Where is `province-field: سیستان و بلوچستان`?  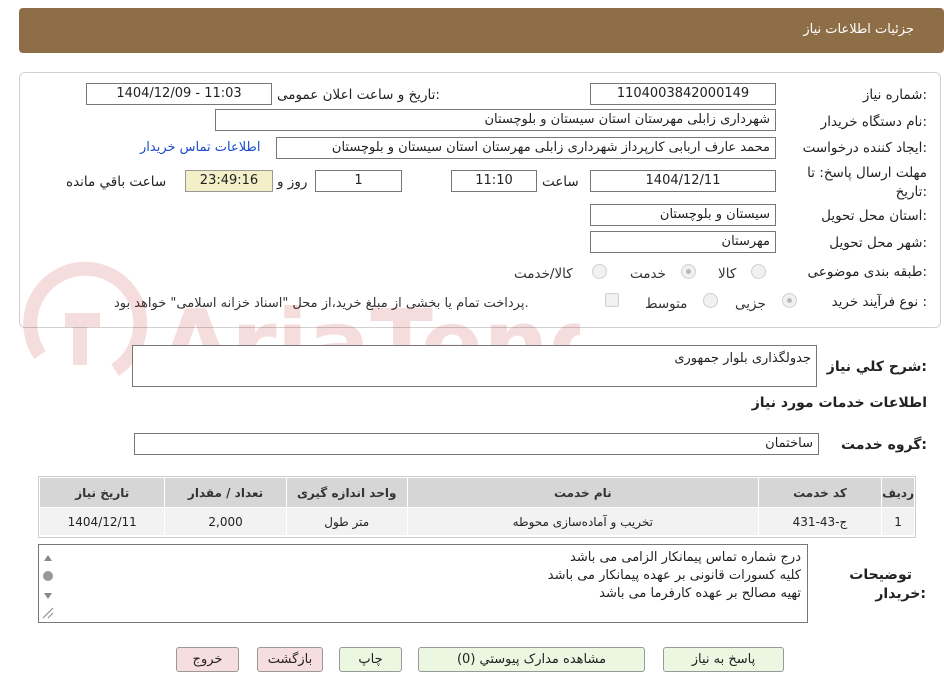 province-field: سیستان و بلوچستان is located at coordinates (683, 215).